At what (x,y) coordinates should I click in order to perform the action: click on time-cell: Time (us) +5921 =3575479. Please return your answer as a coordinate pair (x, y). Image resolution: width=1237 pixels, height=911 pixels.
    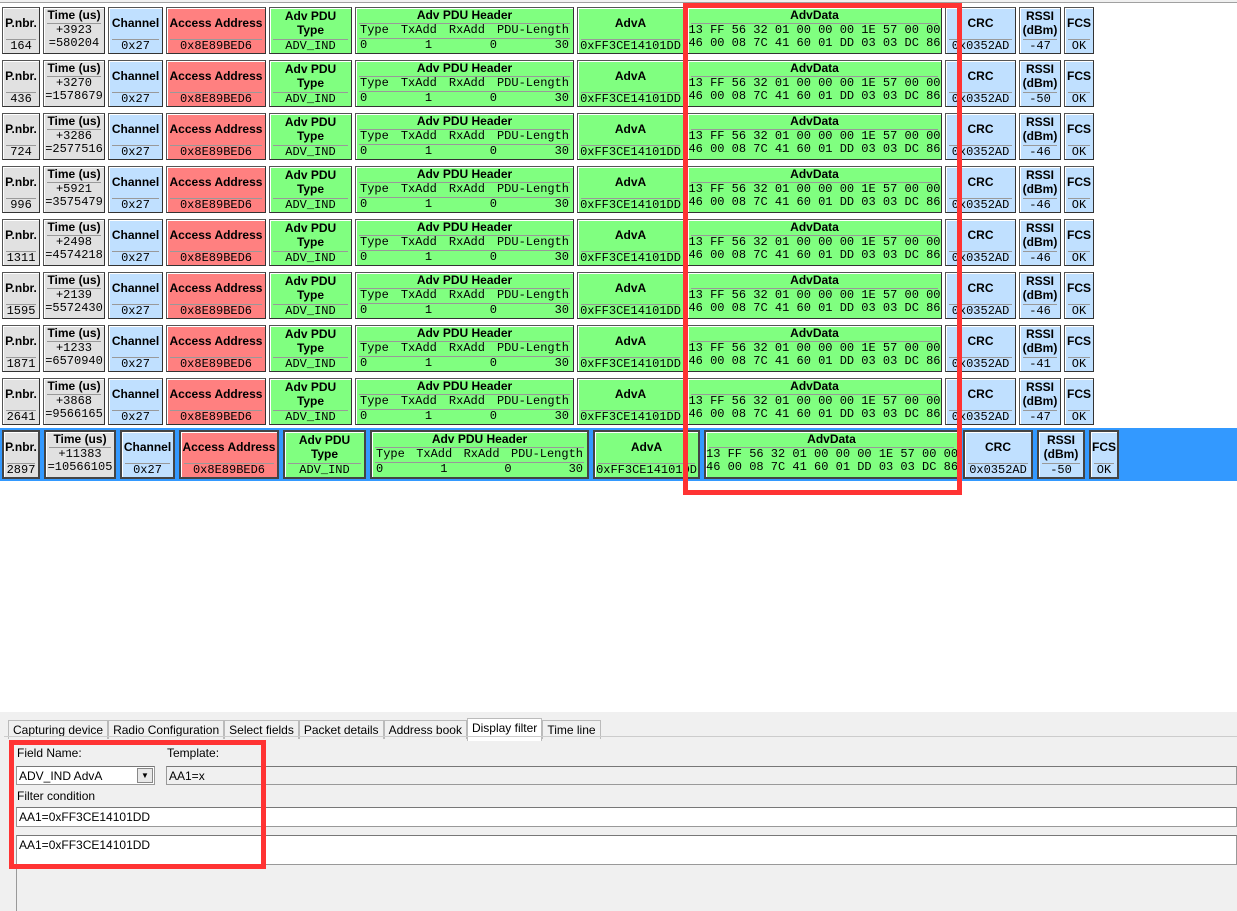
    Looking at the image, I should click on (74, 189).